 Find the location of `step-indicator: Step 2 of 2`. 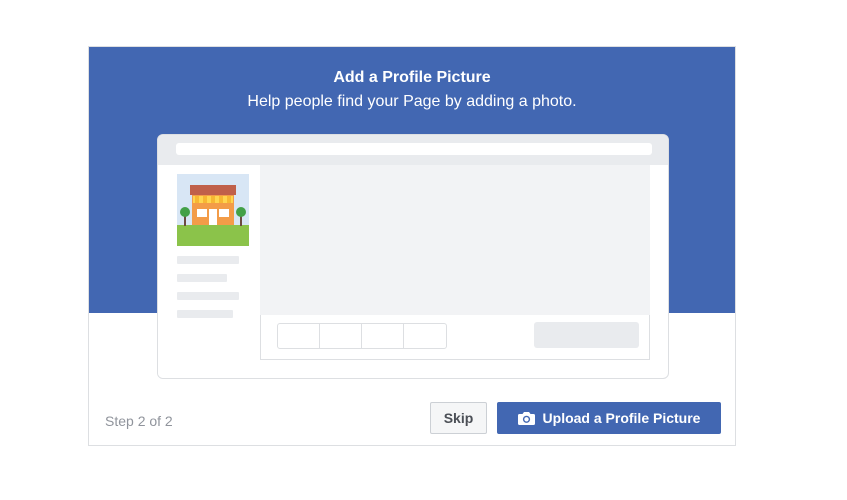

step-indicator: Step 2 of 2 is located at coordinates (139, 421).